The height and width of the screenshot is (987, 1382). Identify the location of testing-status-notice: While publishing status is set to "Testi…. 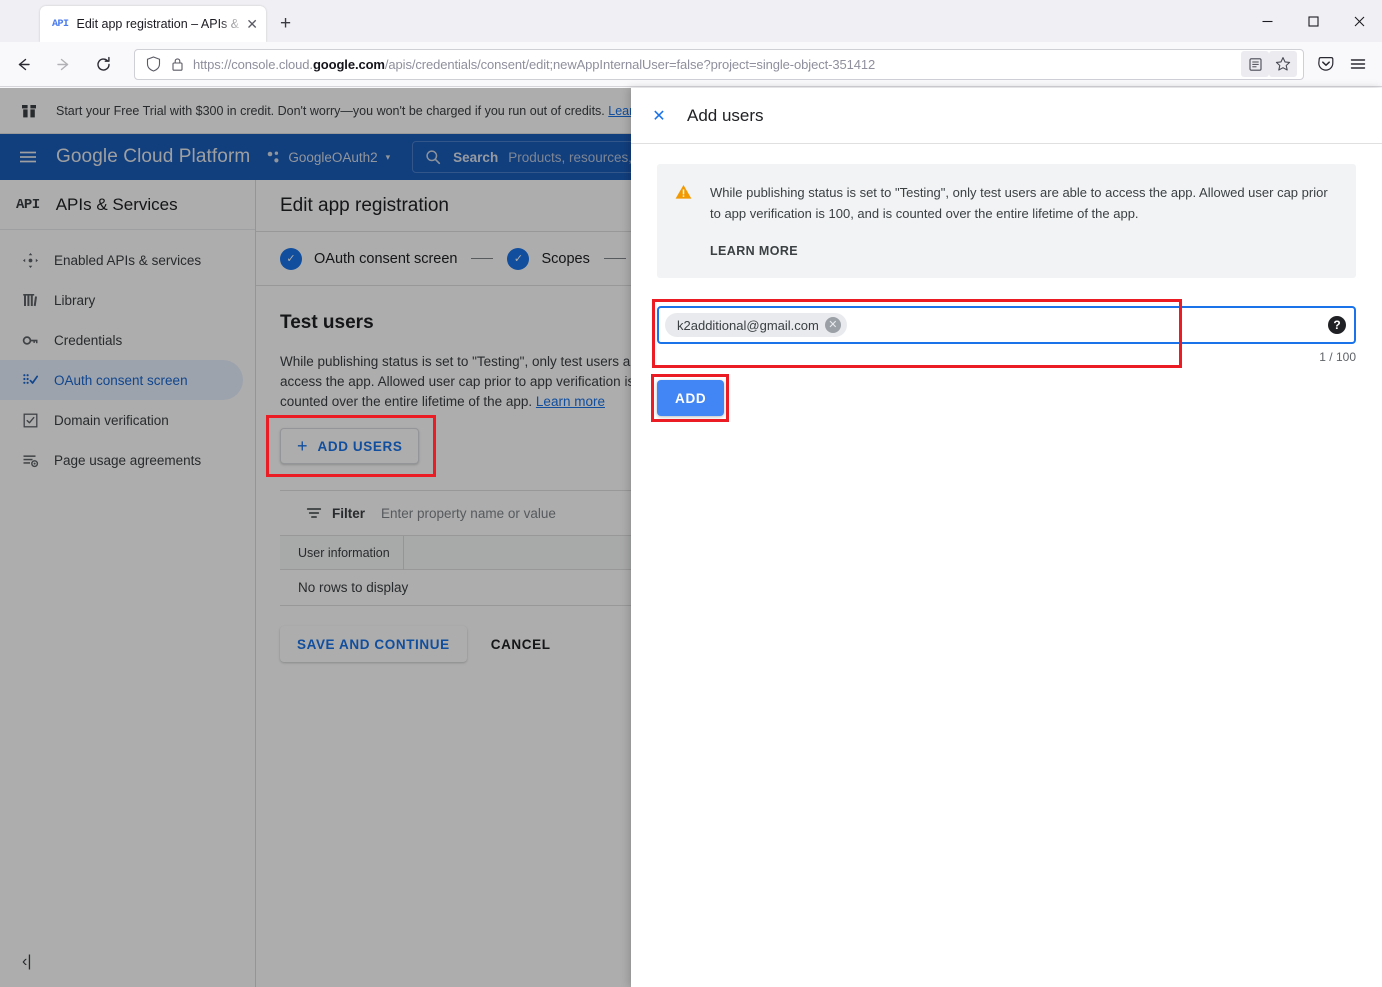
(1006, 221).